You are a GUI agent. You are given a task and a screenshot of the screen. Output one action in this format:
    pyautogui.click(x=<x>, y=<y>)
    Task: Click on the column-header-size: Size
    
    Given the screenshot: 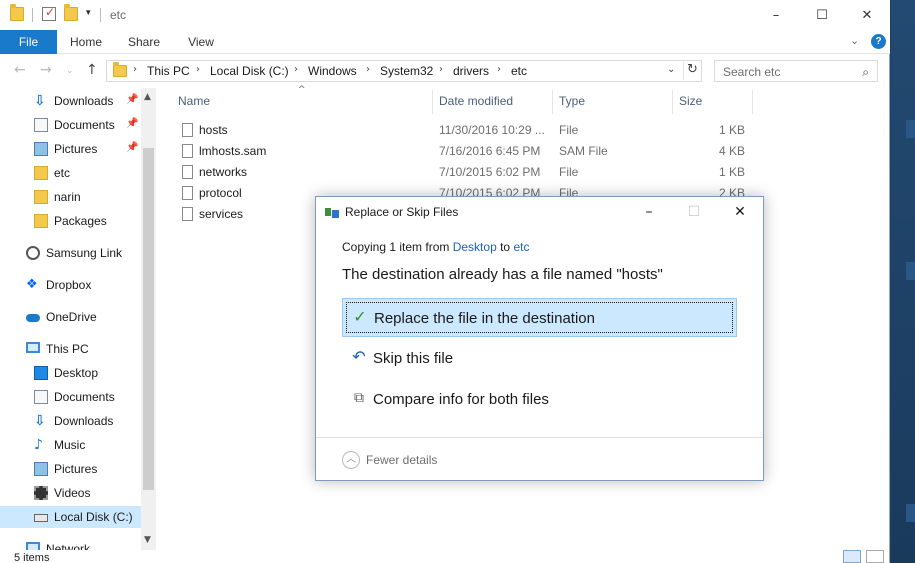 What is the action you would take?
    pyautogui.click(x=690, y=101)
    